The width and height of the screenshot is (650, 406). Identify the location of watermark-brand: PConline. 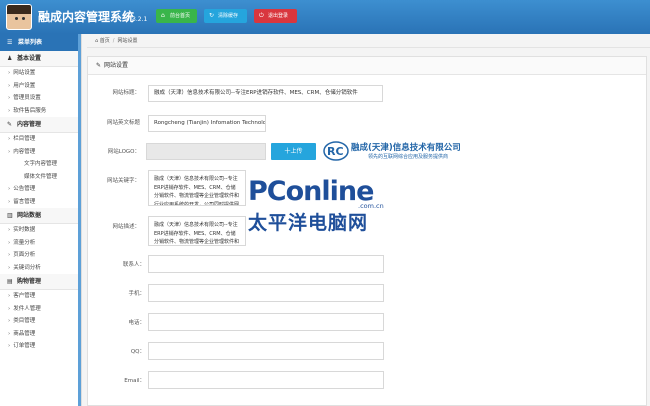
(311, 191).